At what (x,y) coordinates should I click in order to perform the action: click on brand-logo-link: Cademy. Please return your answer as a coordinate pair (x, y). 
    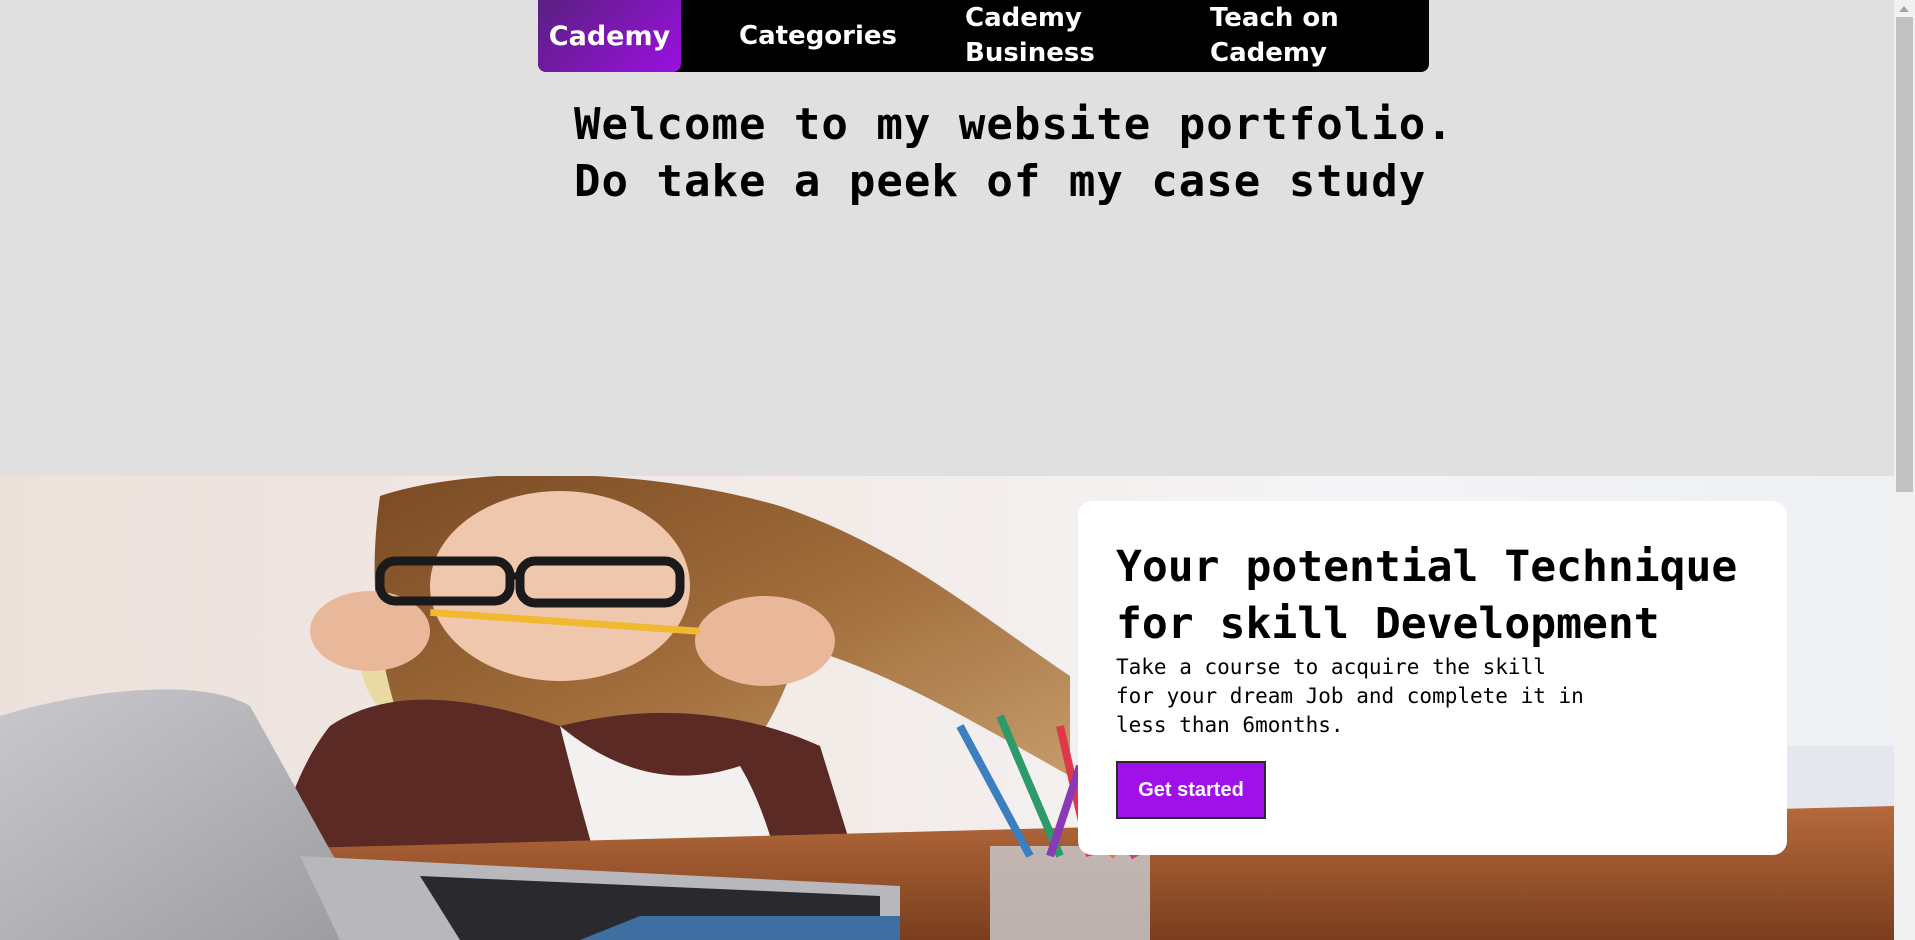
    Looking at the image, I should click on (609, 36).